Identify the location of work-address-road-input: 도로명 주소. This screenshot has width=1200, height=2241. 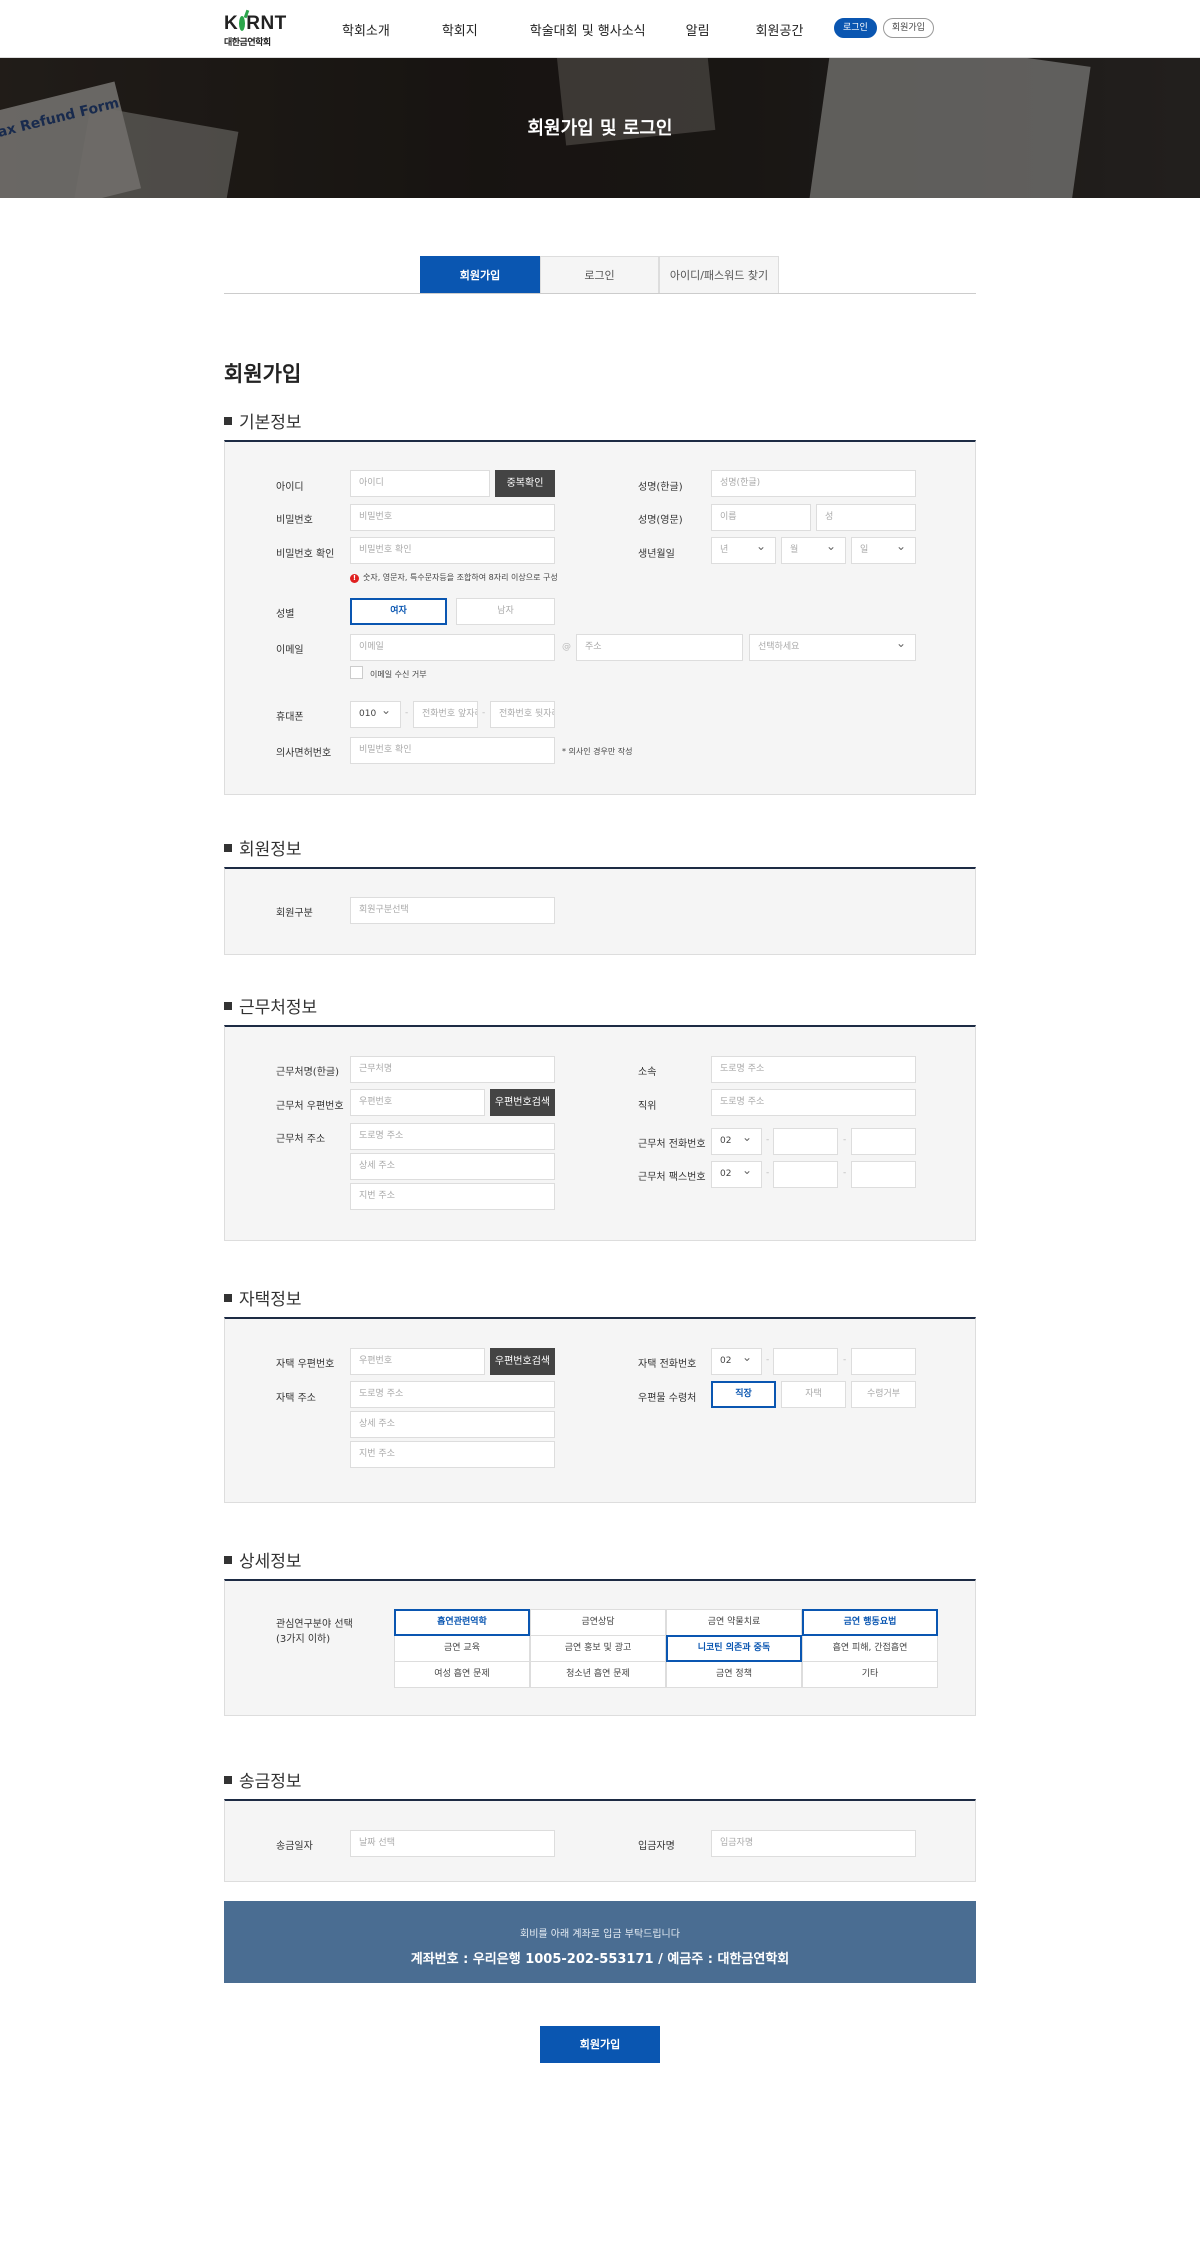
(452, 1136).